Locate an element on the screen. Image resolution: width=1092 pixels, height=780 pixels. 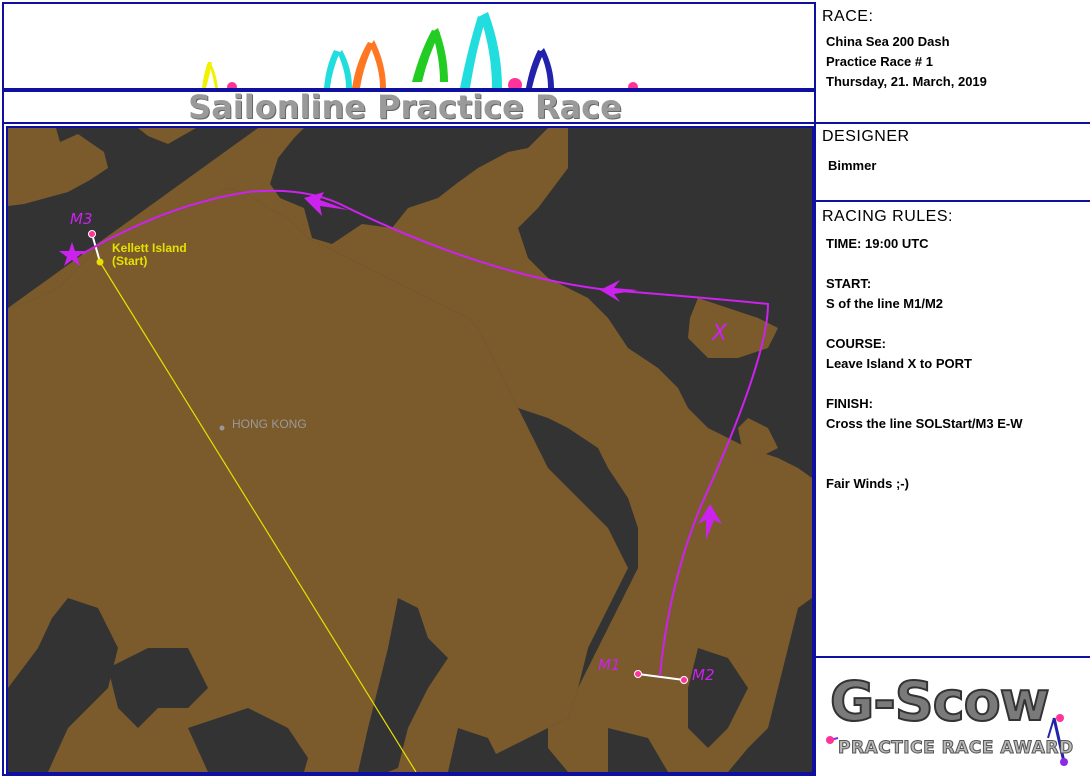
mark-m1-label: M1 is located at coordinates (609, 665).